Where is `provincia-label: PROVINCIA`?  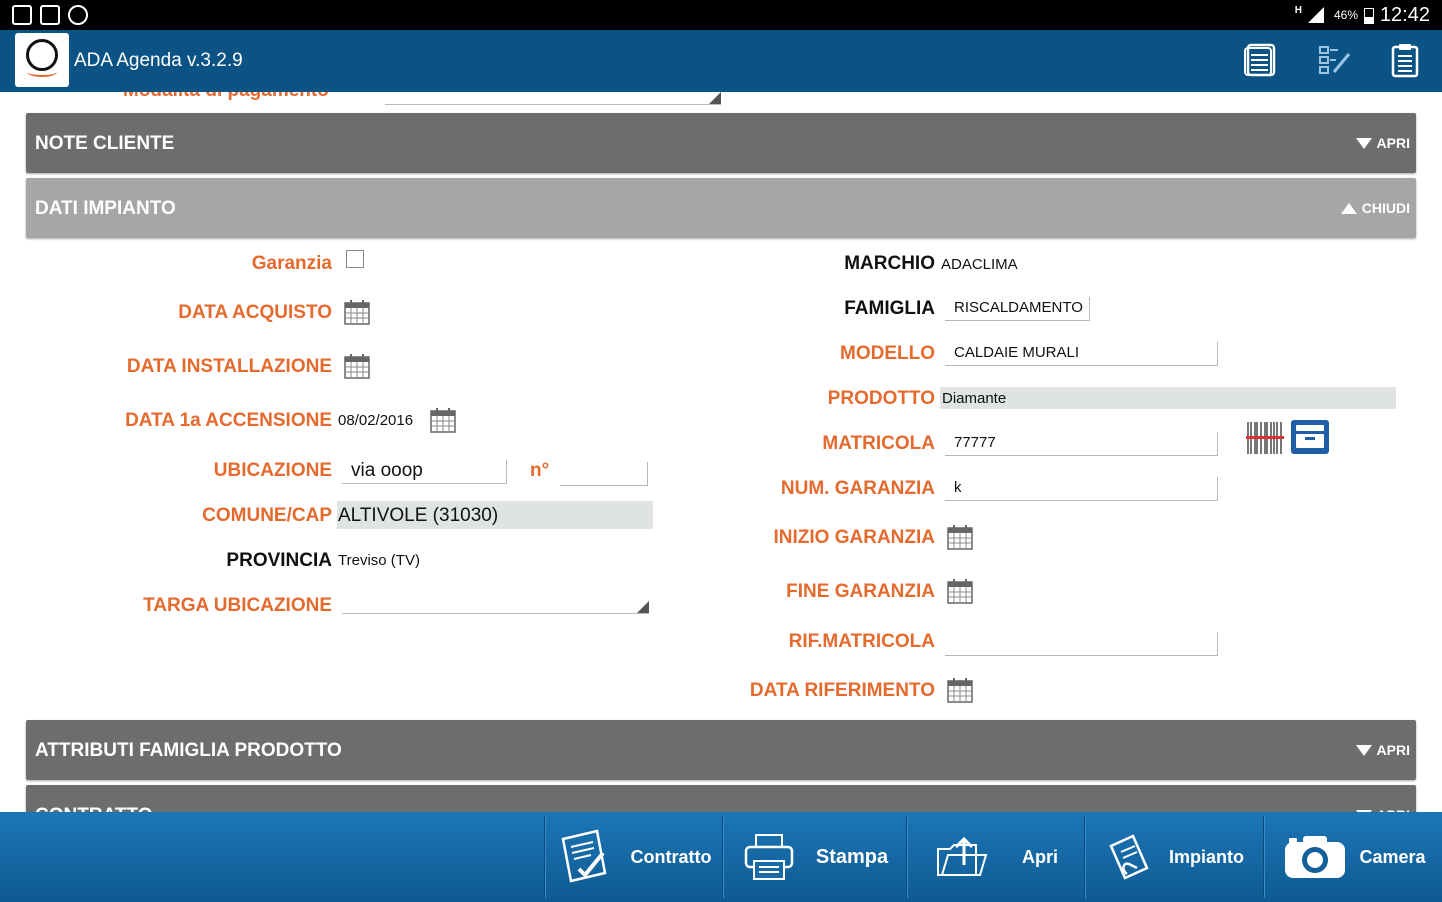
provincia-label: PROVINCIA is located at coordinates (279, 560).